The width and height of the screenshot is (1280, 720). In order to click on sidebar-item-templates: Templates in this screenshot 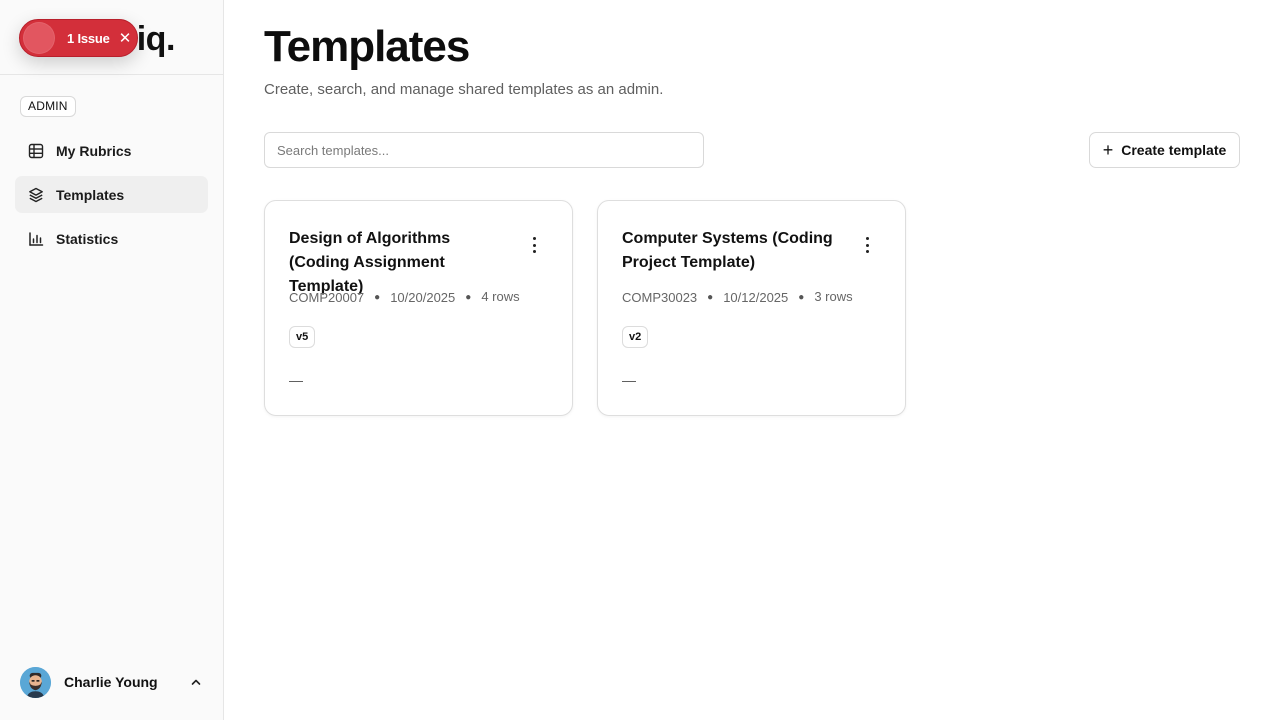, I will do `click(111, 194)`.